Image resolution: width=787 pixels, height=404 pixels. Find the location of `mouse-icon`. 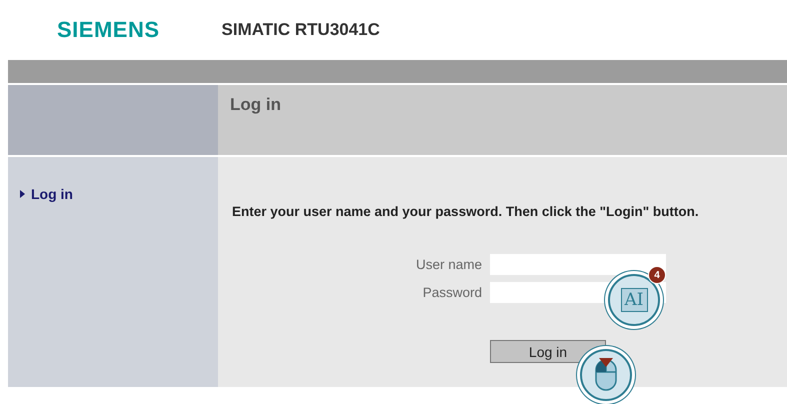

mouse-icon is located at coordinates (606, 375).